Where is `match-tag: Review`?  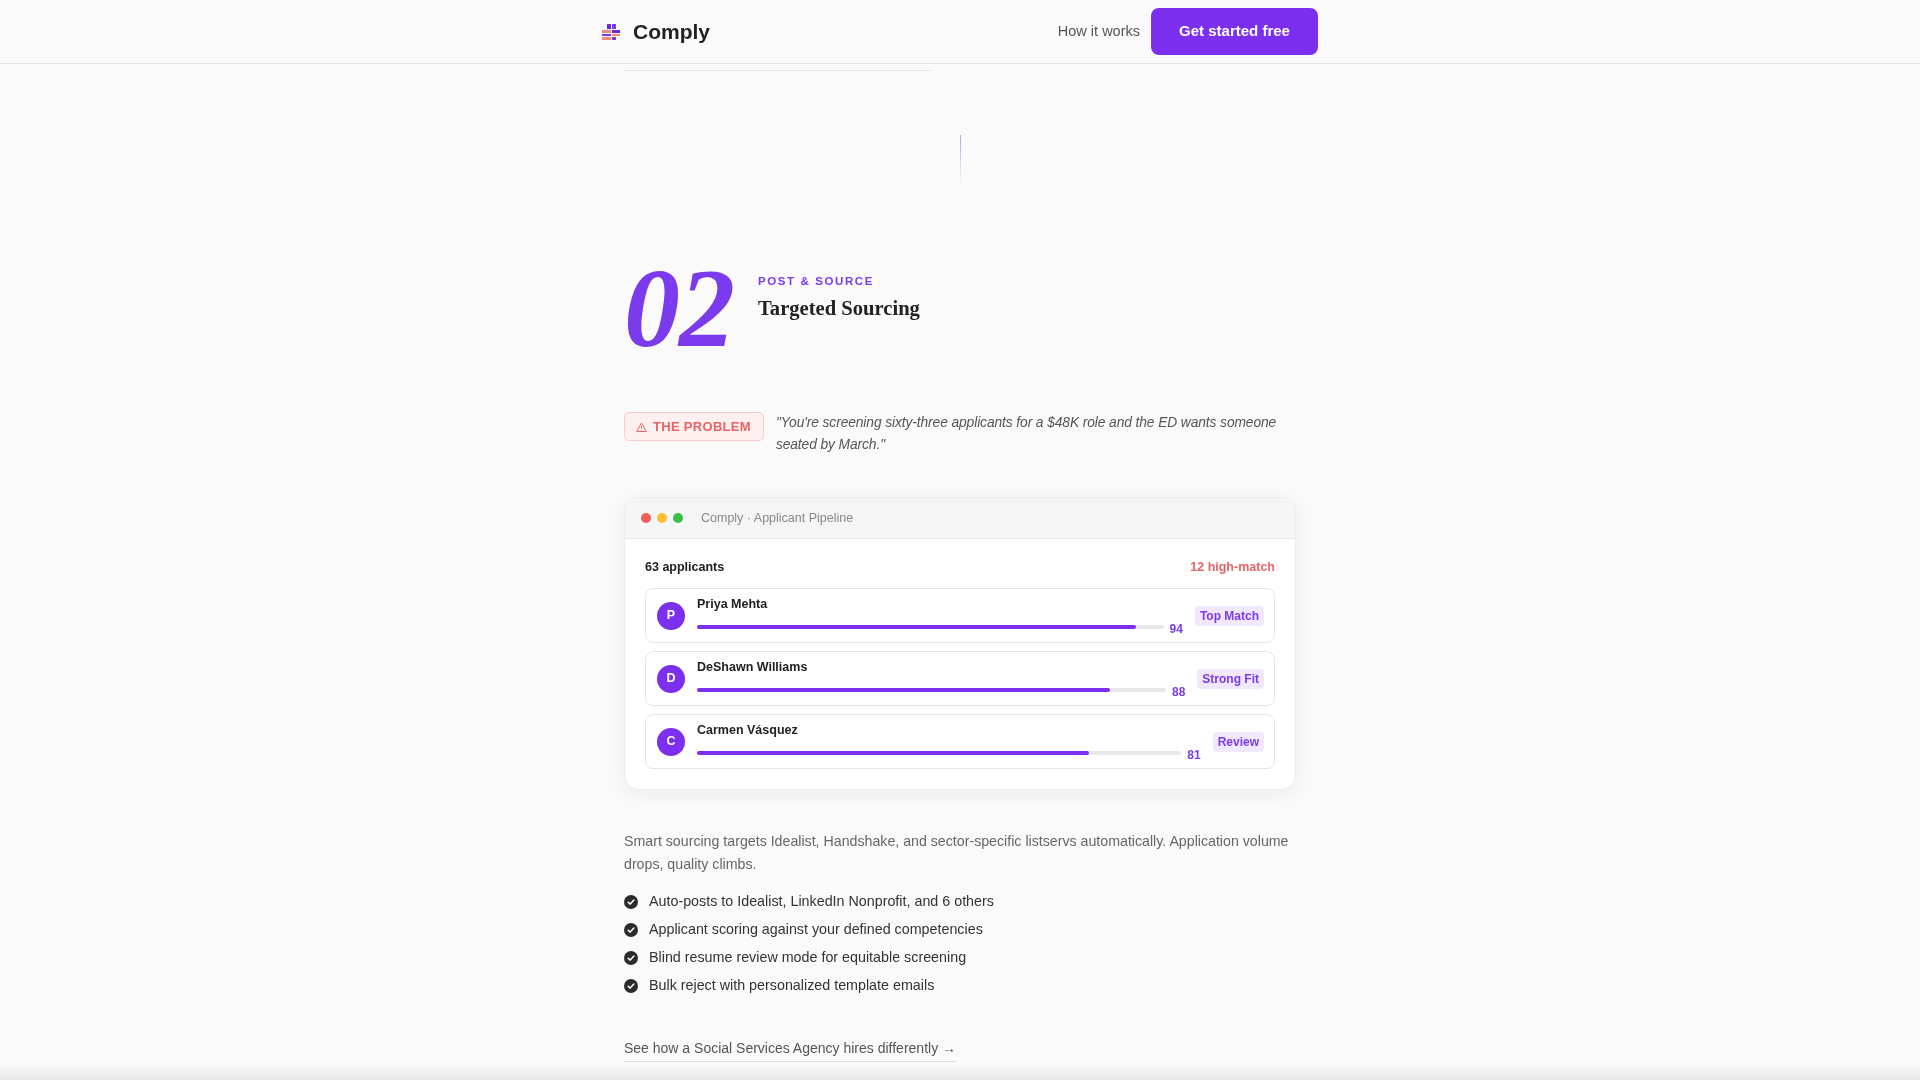 match-tag: Review is located at coordinates (1238, 741).